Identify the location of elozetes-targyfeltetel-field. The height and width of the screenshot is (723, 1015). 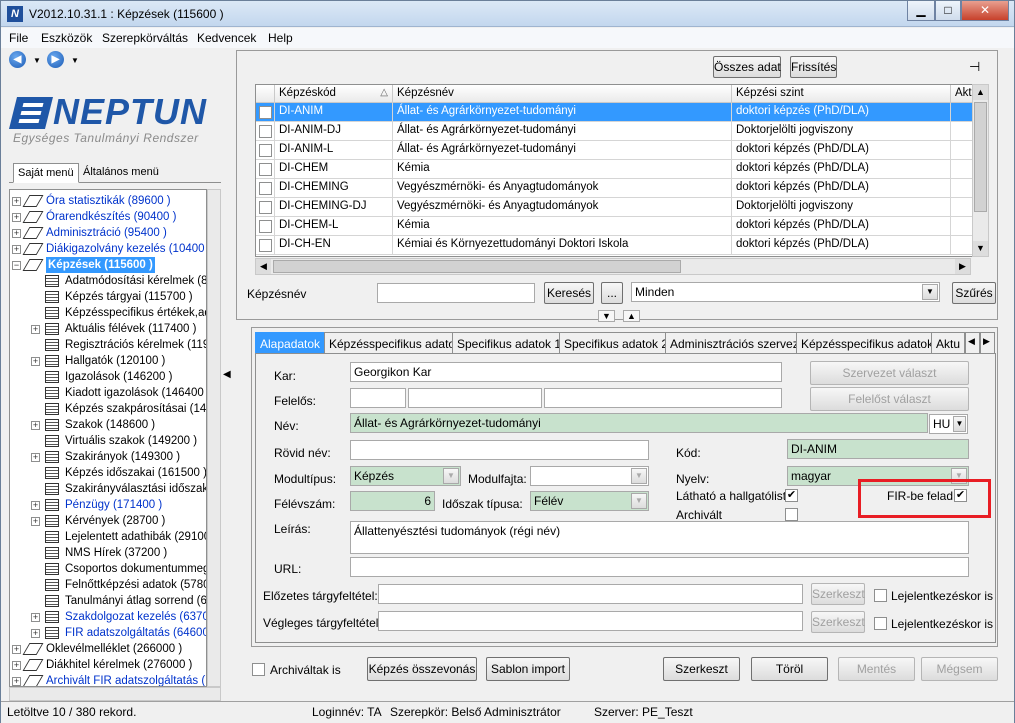
(590, 594).